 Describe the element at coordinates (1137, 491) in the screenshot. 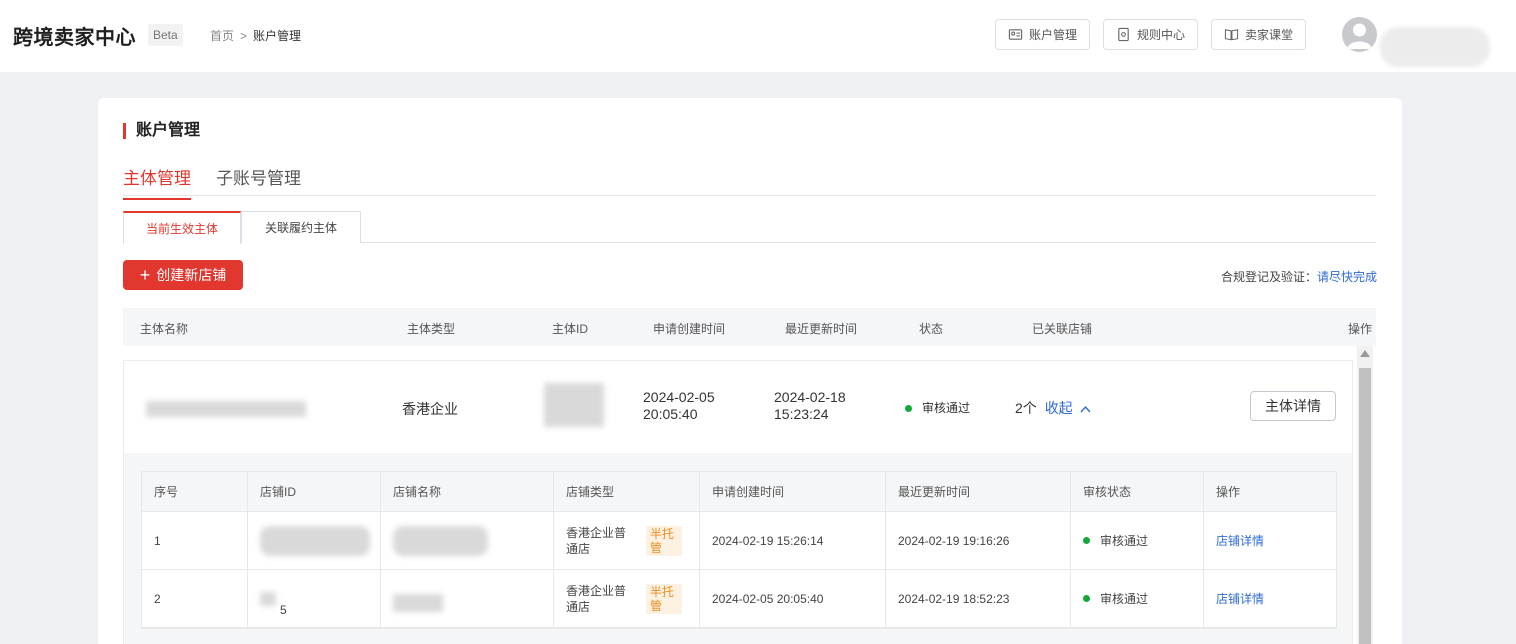

I see `col-review-status: 审核状态` at that location.